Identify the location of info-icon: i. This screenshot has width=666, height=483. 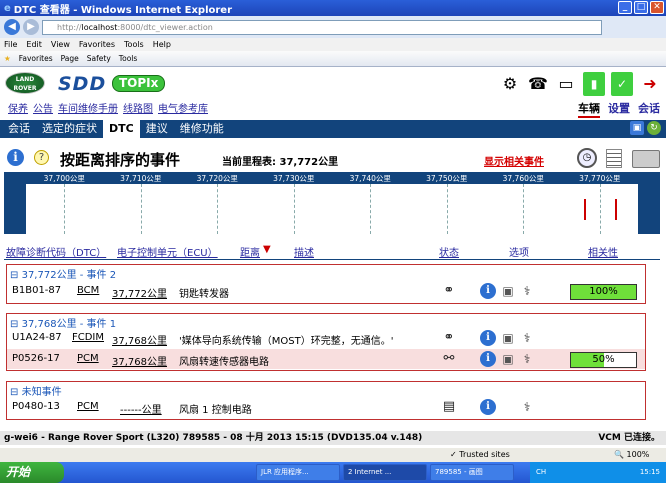
(15, 157).